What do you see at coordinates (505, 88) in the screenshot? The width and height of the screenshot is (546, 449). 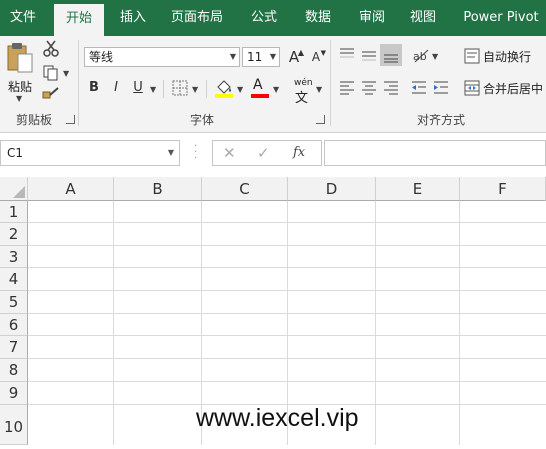 I see `merge-center-button: 合并后居中` at bounding box center [505, 88].